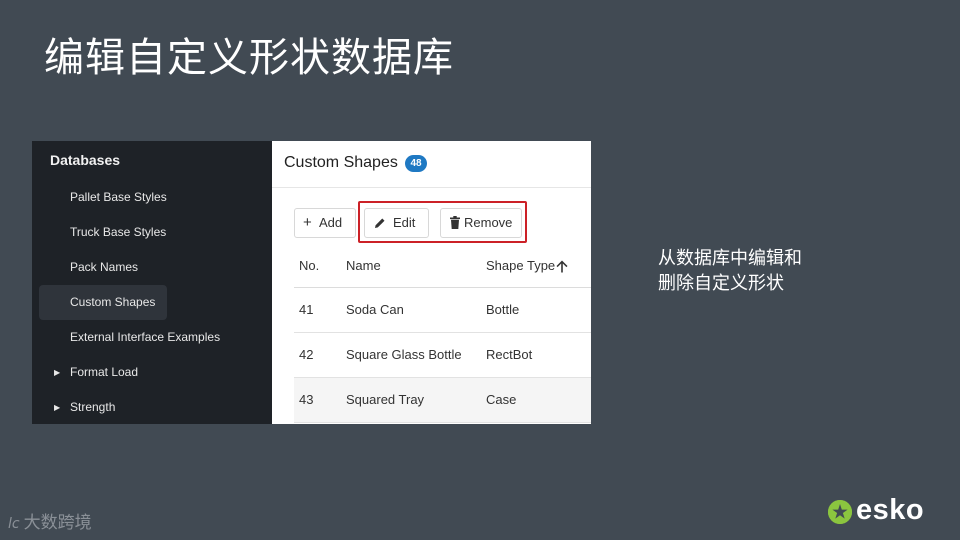 The image size is (960, 540). I want to click on sidebar-item-label: Strength, so click(93, 407).